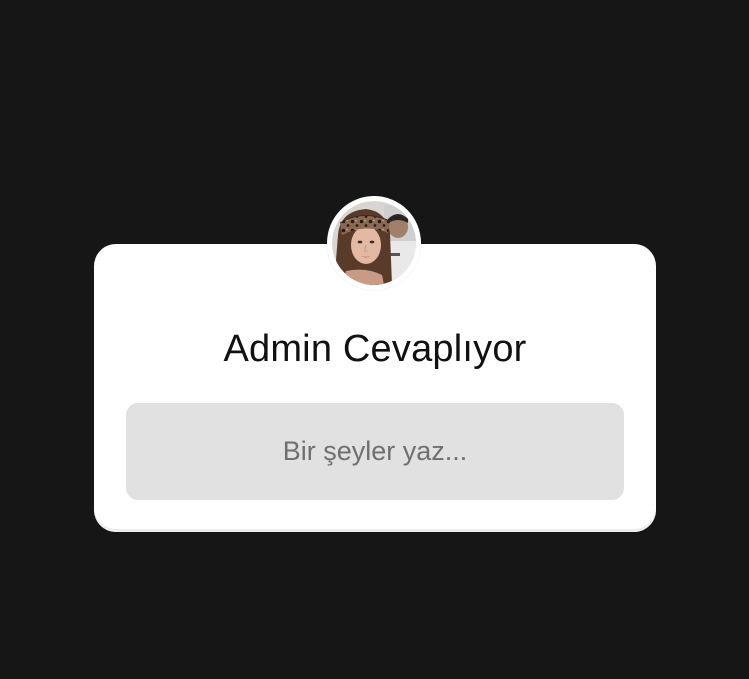 This screenshot has height=679, width=749. I want to click on avatar, so click(374, 243).